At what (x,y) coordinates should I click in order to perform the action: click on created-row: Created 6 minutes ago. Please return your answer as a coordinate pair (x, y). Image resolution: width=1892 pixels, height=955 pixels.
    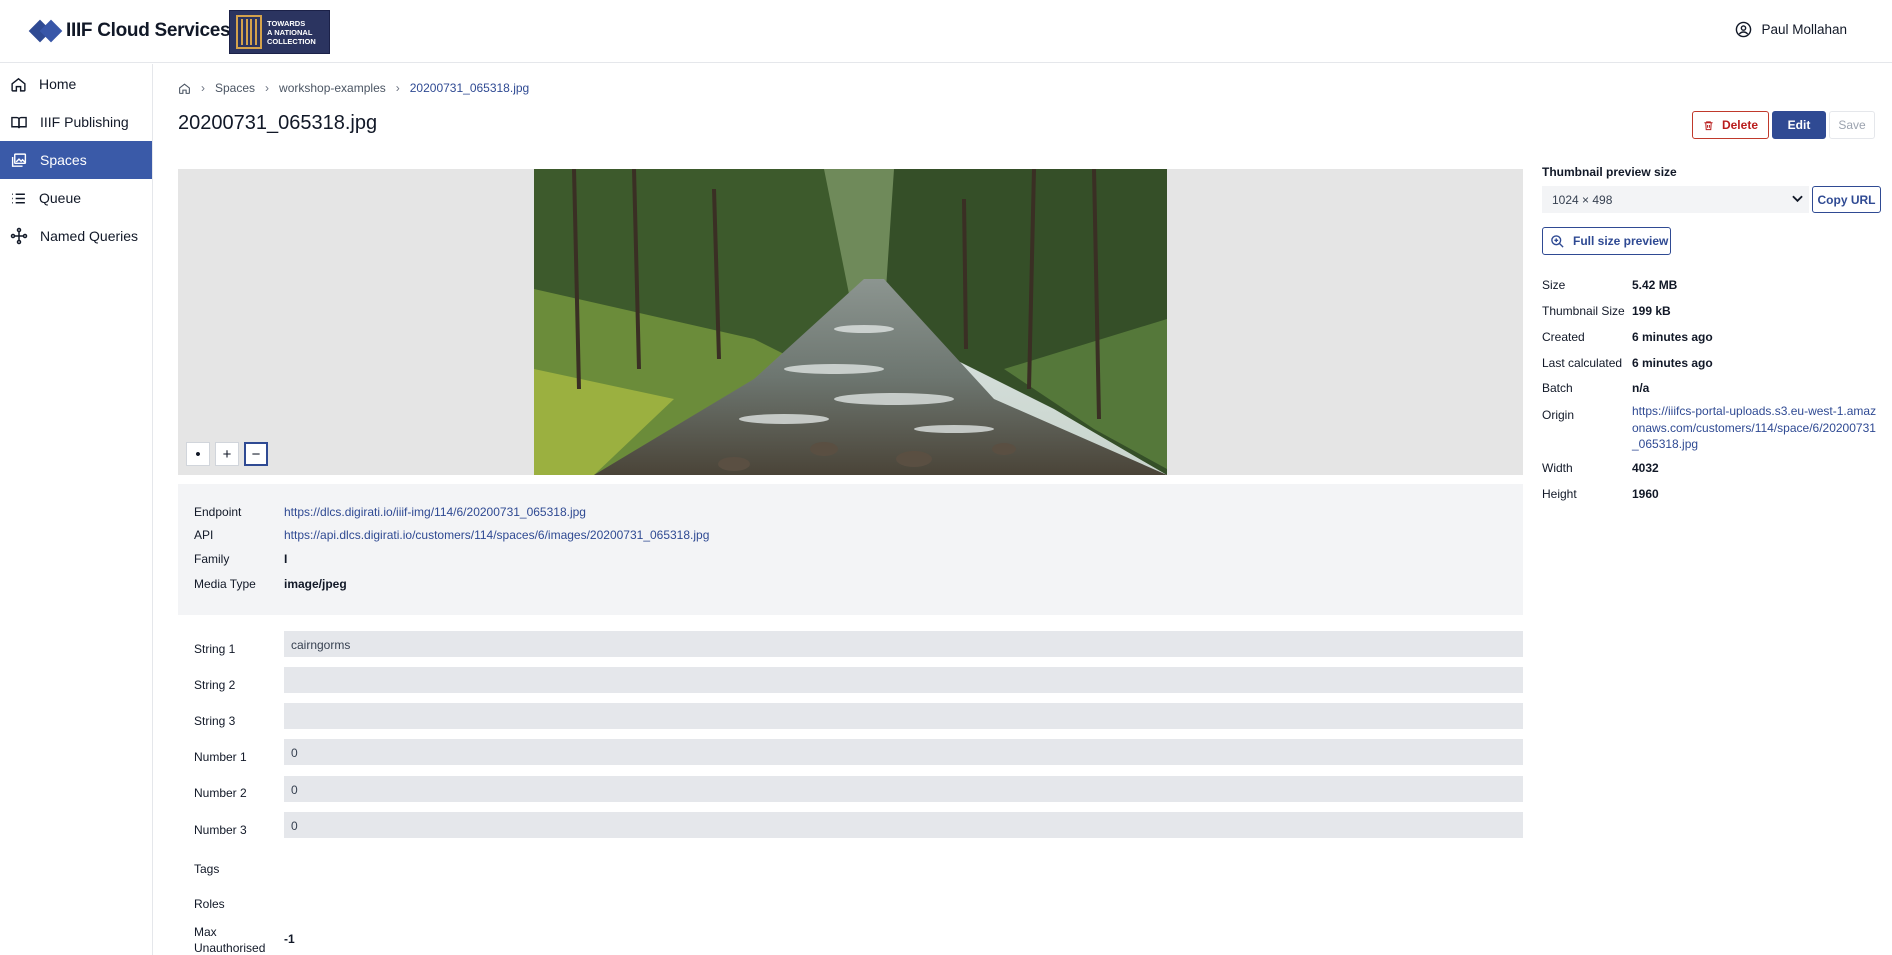
    Looking at the image, I should click on (1627, 337).